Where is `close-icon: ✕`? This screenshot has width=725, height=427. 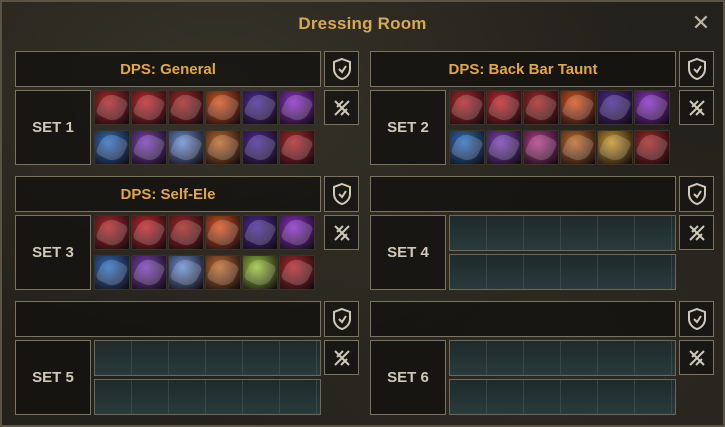 close-icon: ✕ is located at coordinates (701, 23).